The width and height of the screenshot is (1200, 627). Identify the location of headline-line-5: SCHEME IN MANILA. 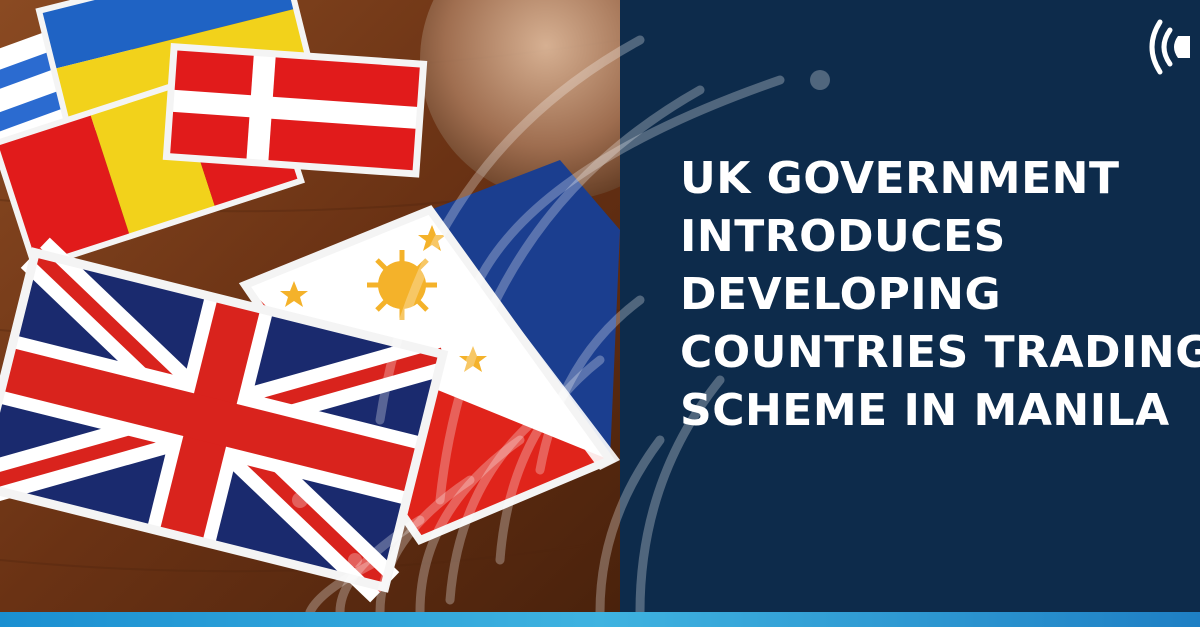
(925, 410).